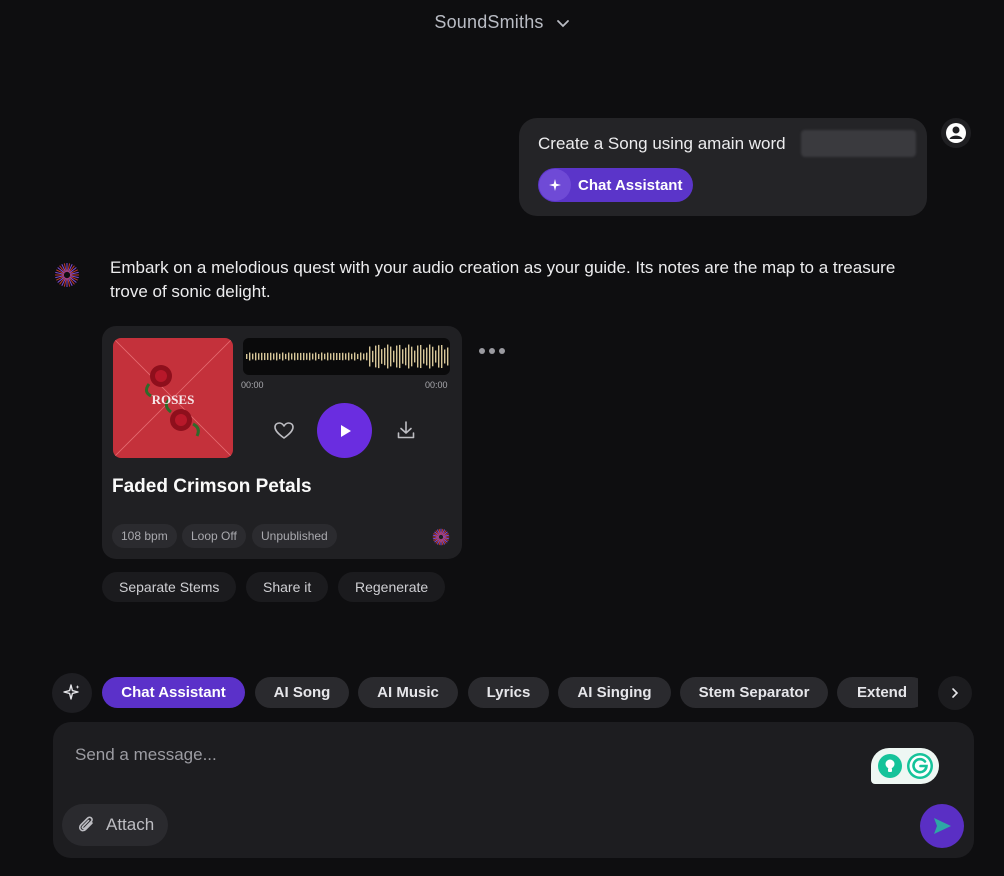 This screenshot has width=1004, height=876. What do you see at coordinates (905, 766) in the screenshot?
I see `grammarly-widget` at bounding box center [905, 766].